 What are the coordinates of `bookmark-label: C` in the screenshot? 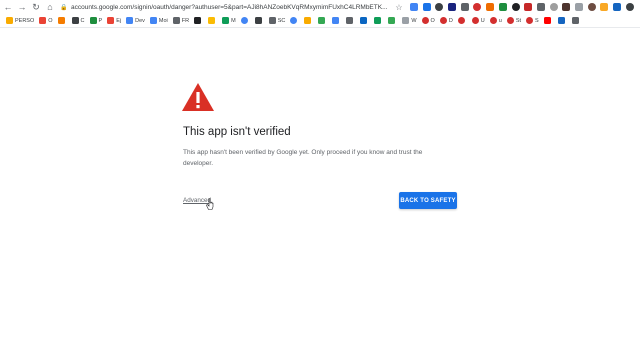 It's located at (82, 20).